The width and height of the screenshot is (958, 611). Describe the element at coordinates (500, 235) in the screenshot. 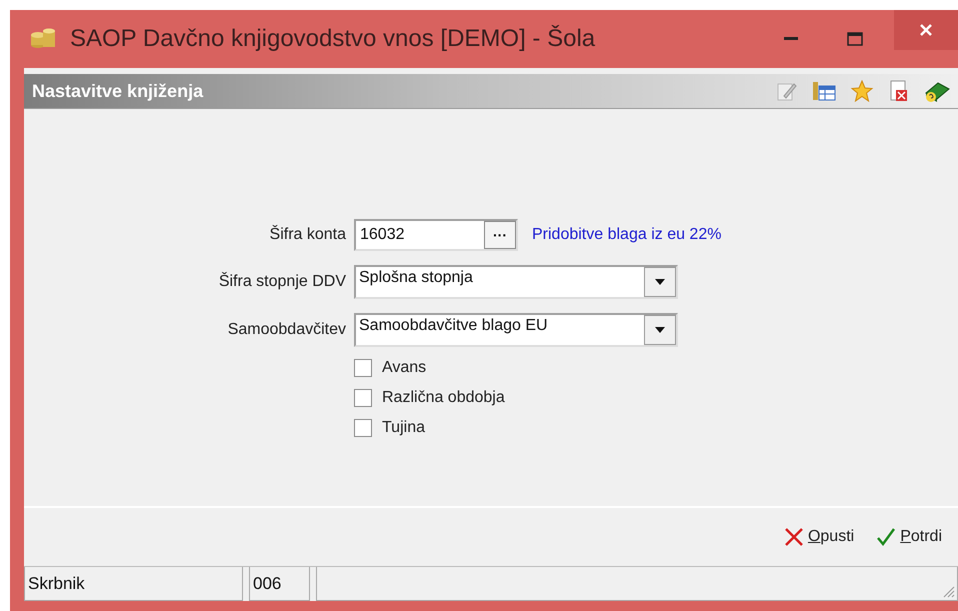

I see `browse-button: ···` at that location.